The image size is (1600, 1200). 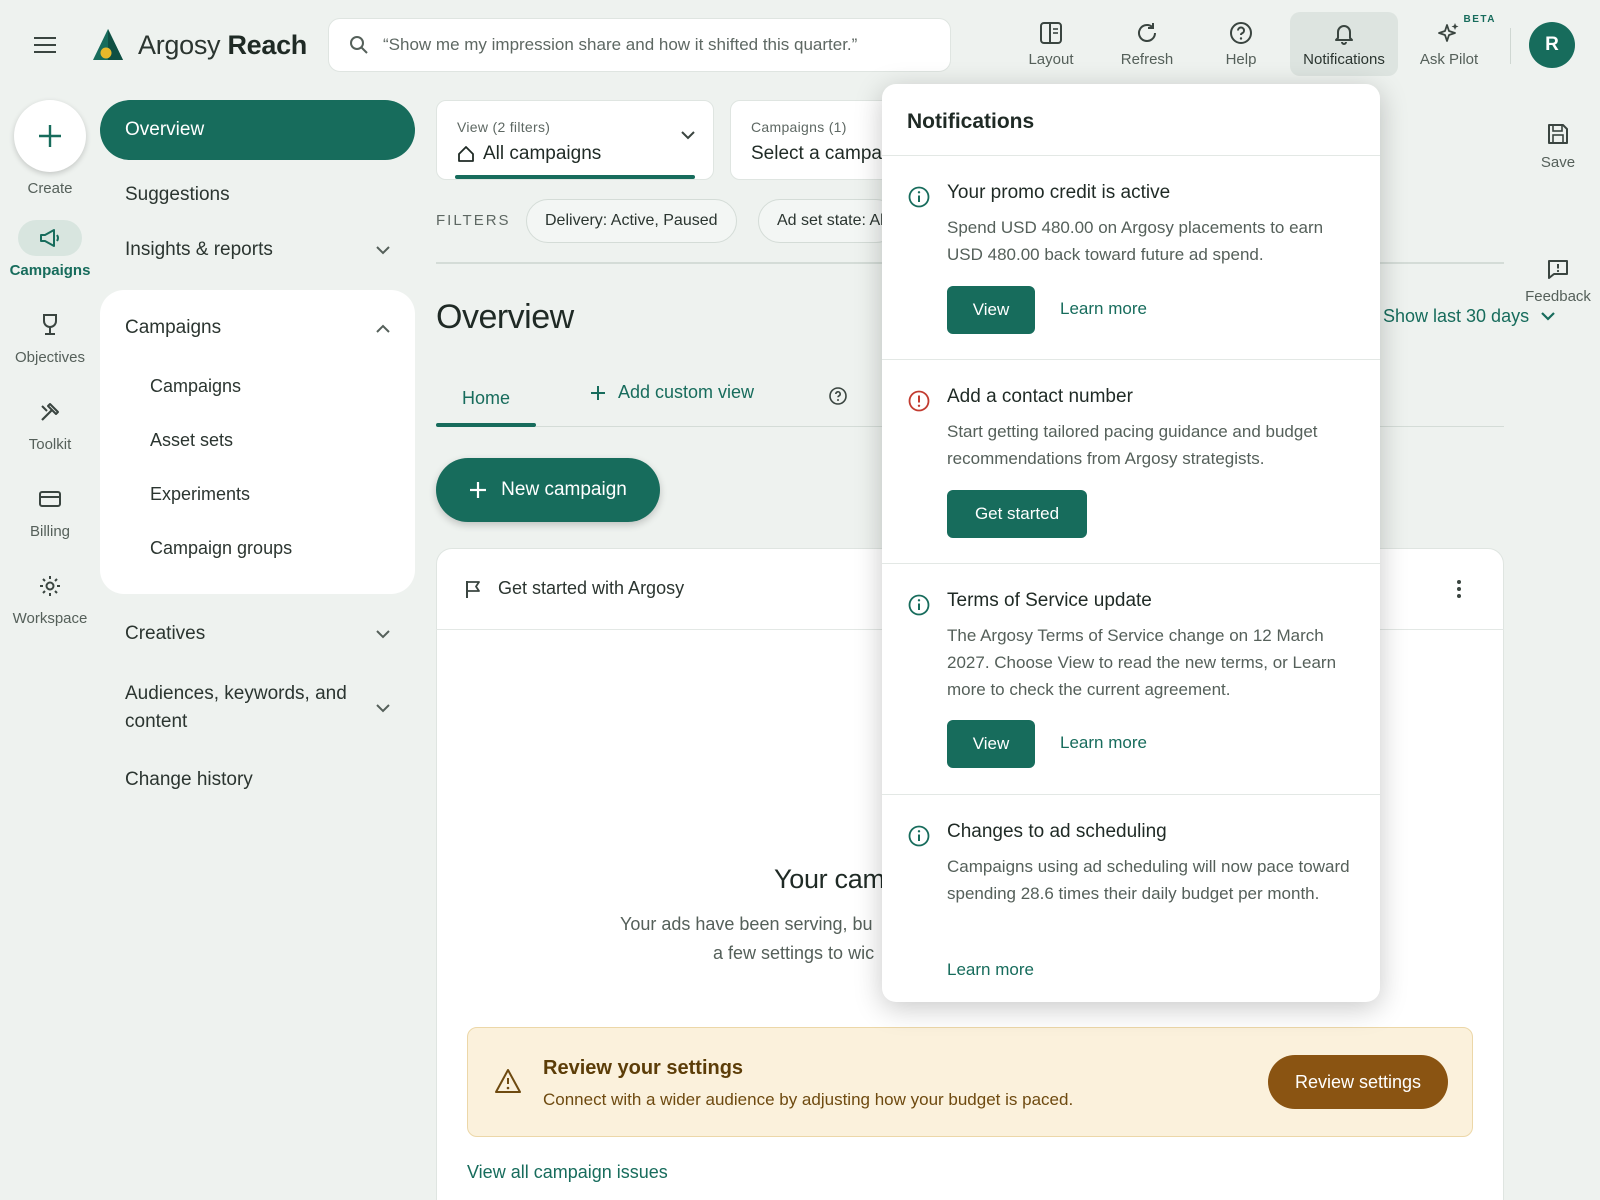 What do you see at coordinates (50, 270) in the screenshot?
I see `rail-label-campaigns: Campaigns` at bounding box center [50, 270].